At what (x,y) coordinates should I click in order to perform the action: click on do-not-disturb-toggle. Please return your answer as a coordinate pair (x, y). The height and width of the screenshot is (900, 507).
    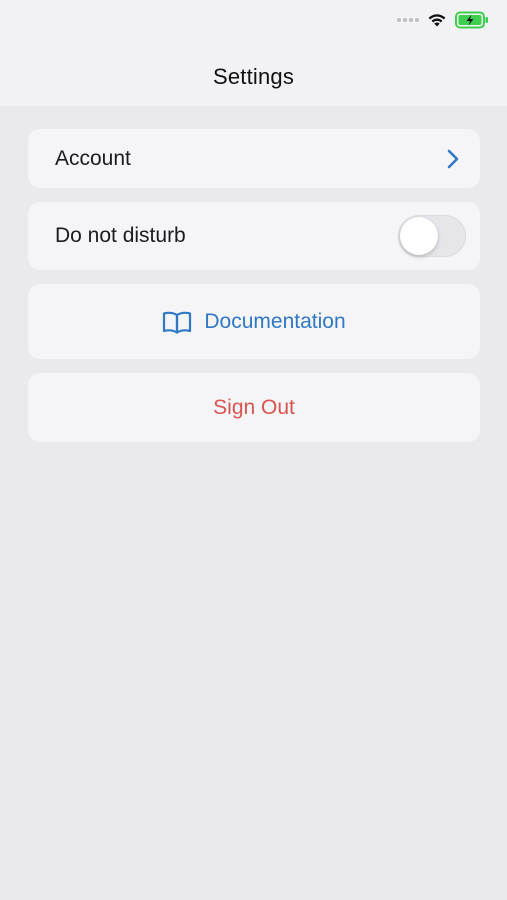
    Looking at the image, I should click on (432, 236).